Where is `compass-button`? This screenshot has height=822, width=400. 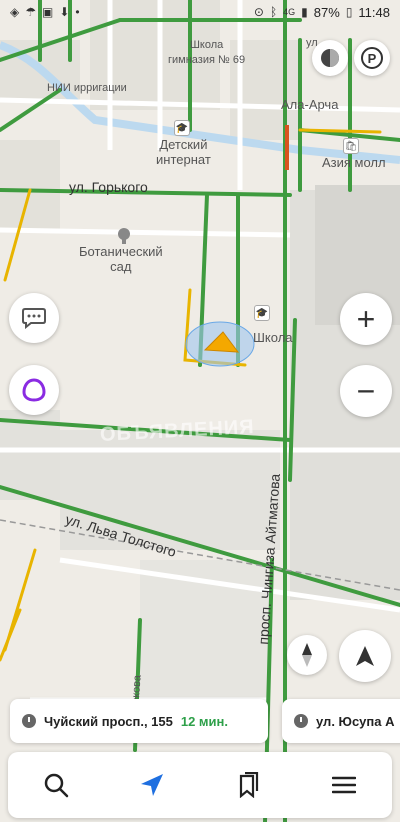 compass-button is located at coordinates (307, 655).